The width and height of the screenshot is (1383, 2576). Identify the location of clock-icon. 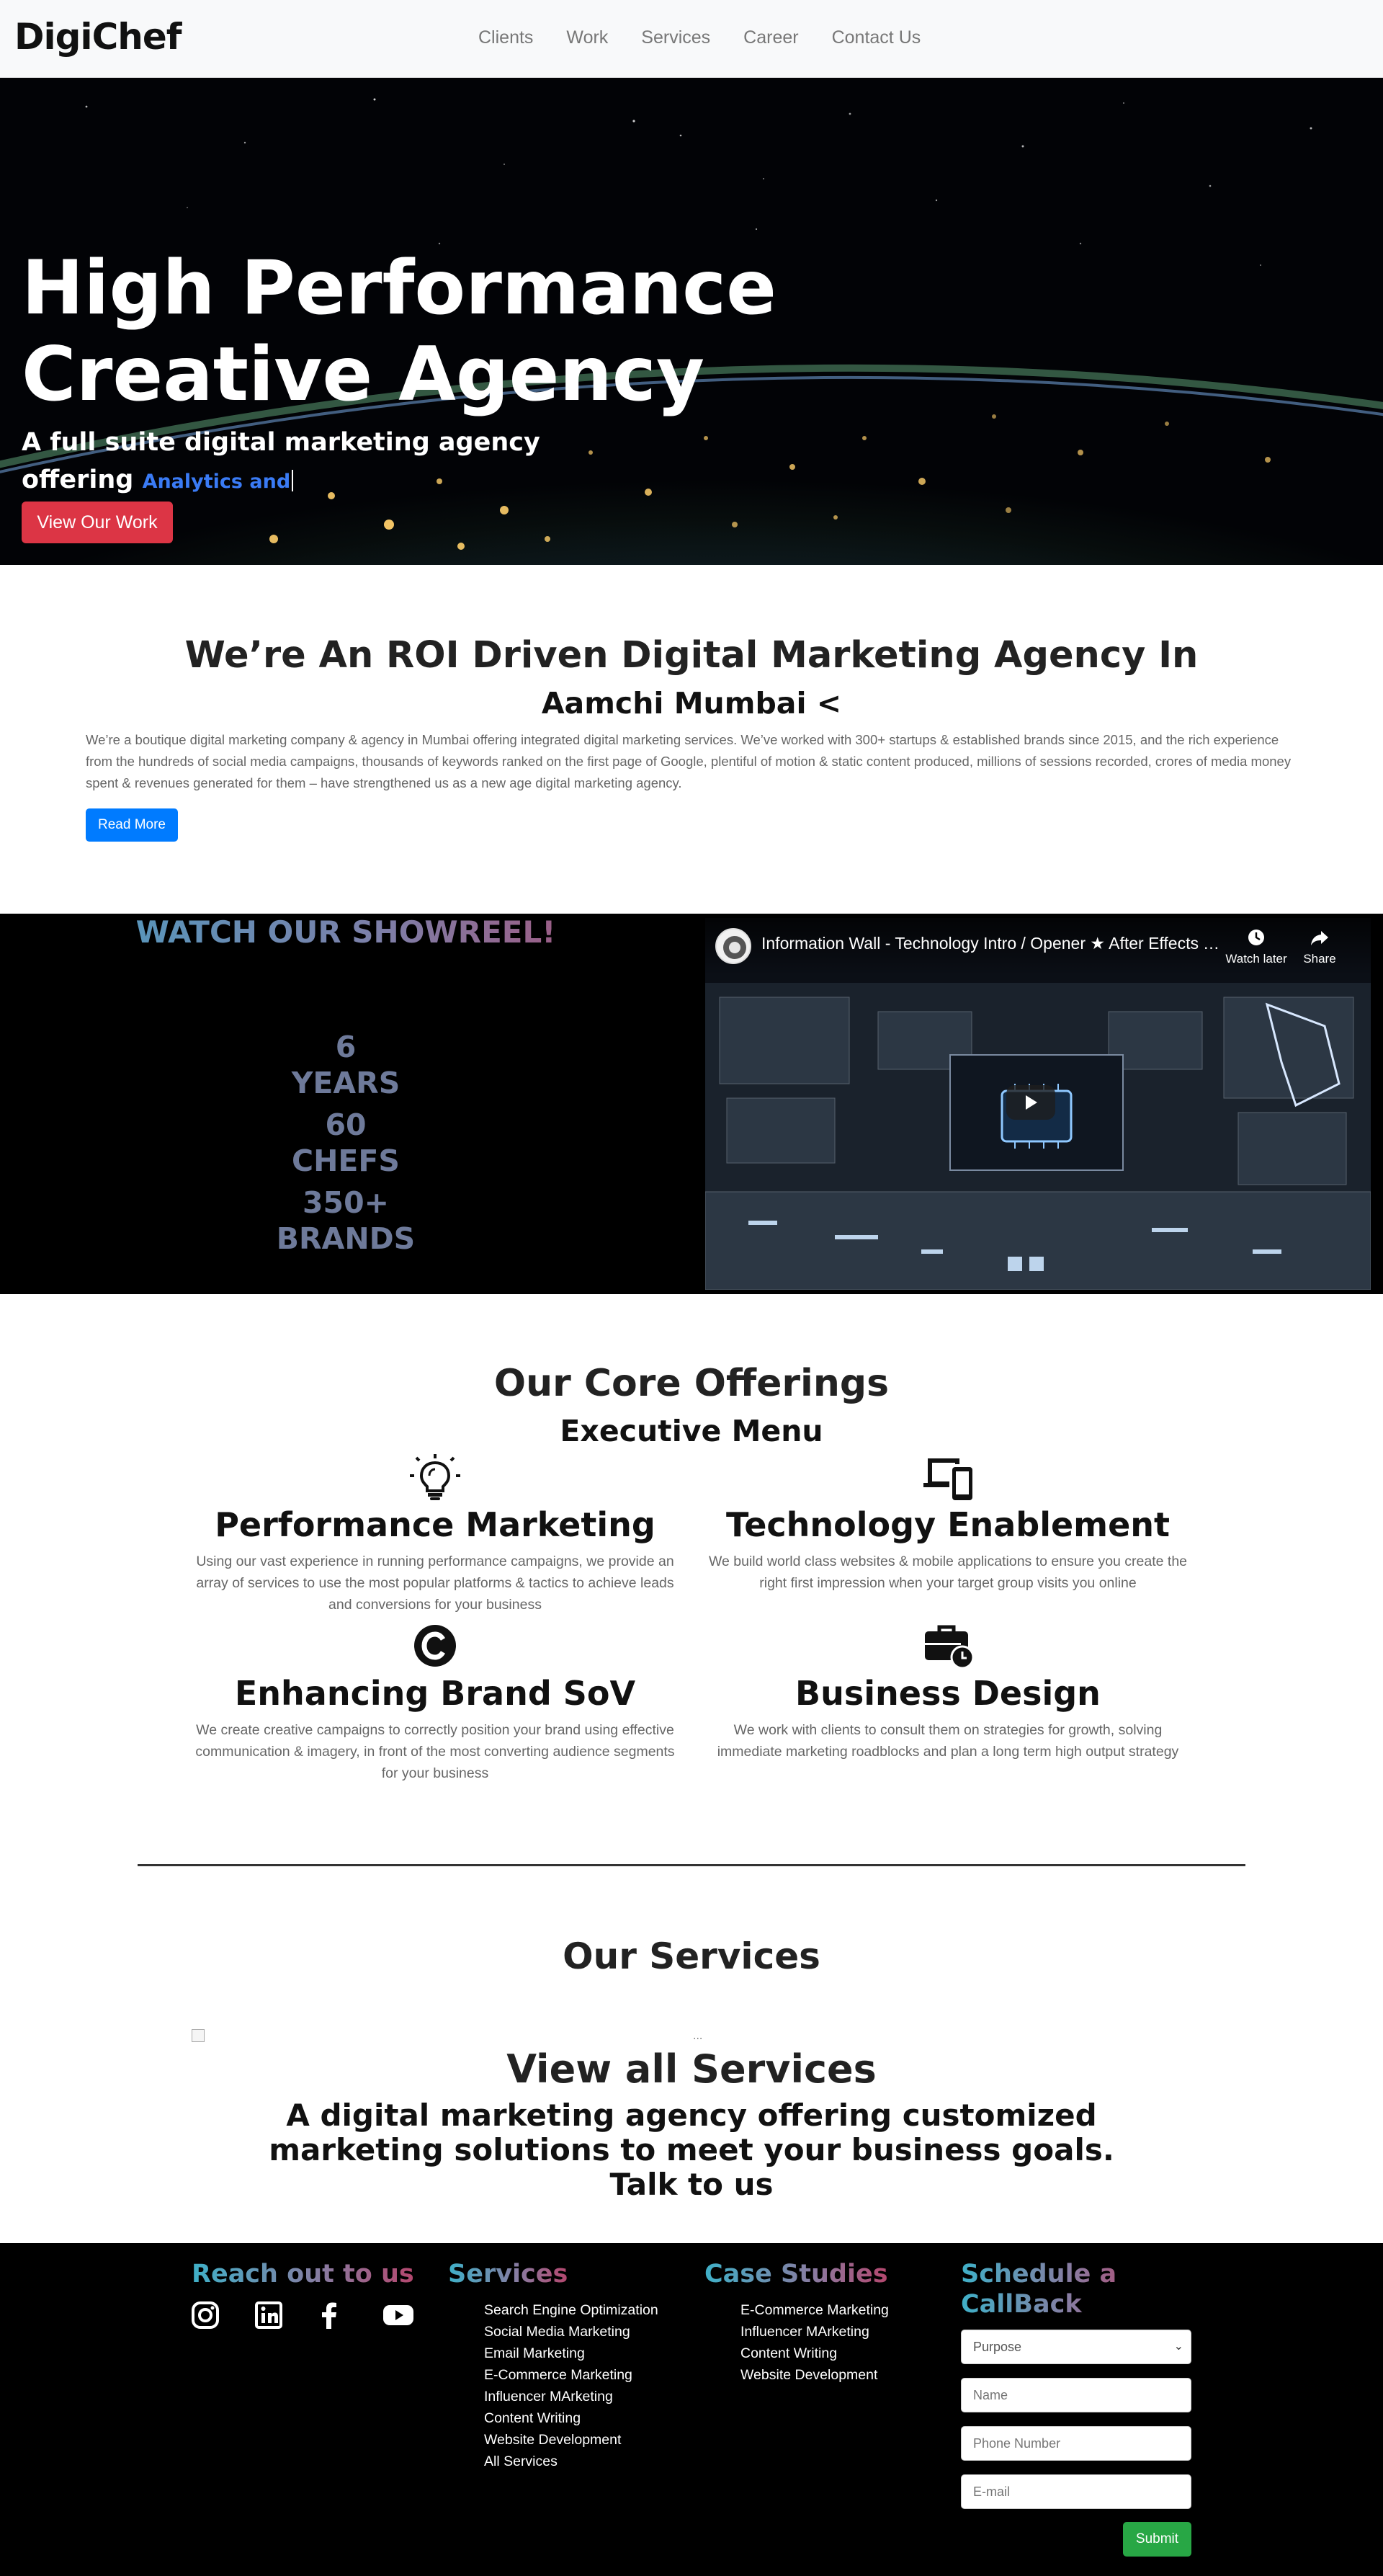
(1256, 937).